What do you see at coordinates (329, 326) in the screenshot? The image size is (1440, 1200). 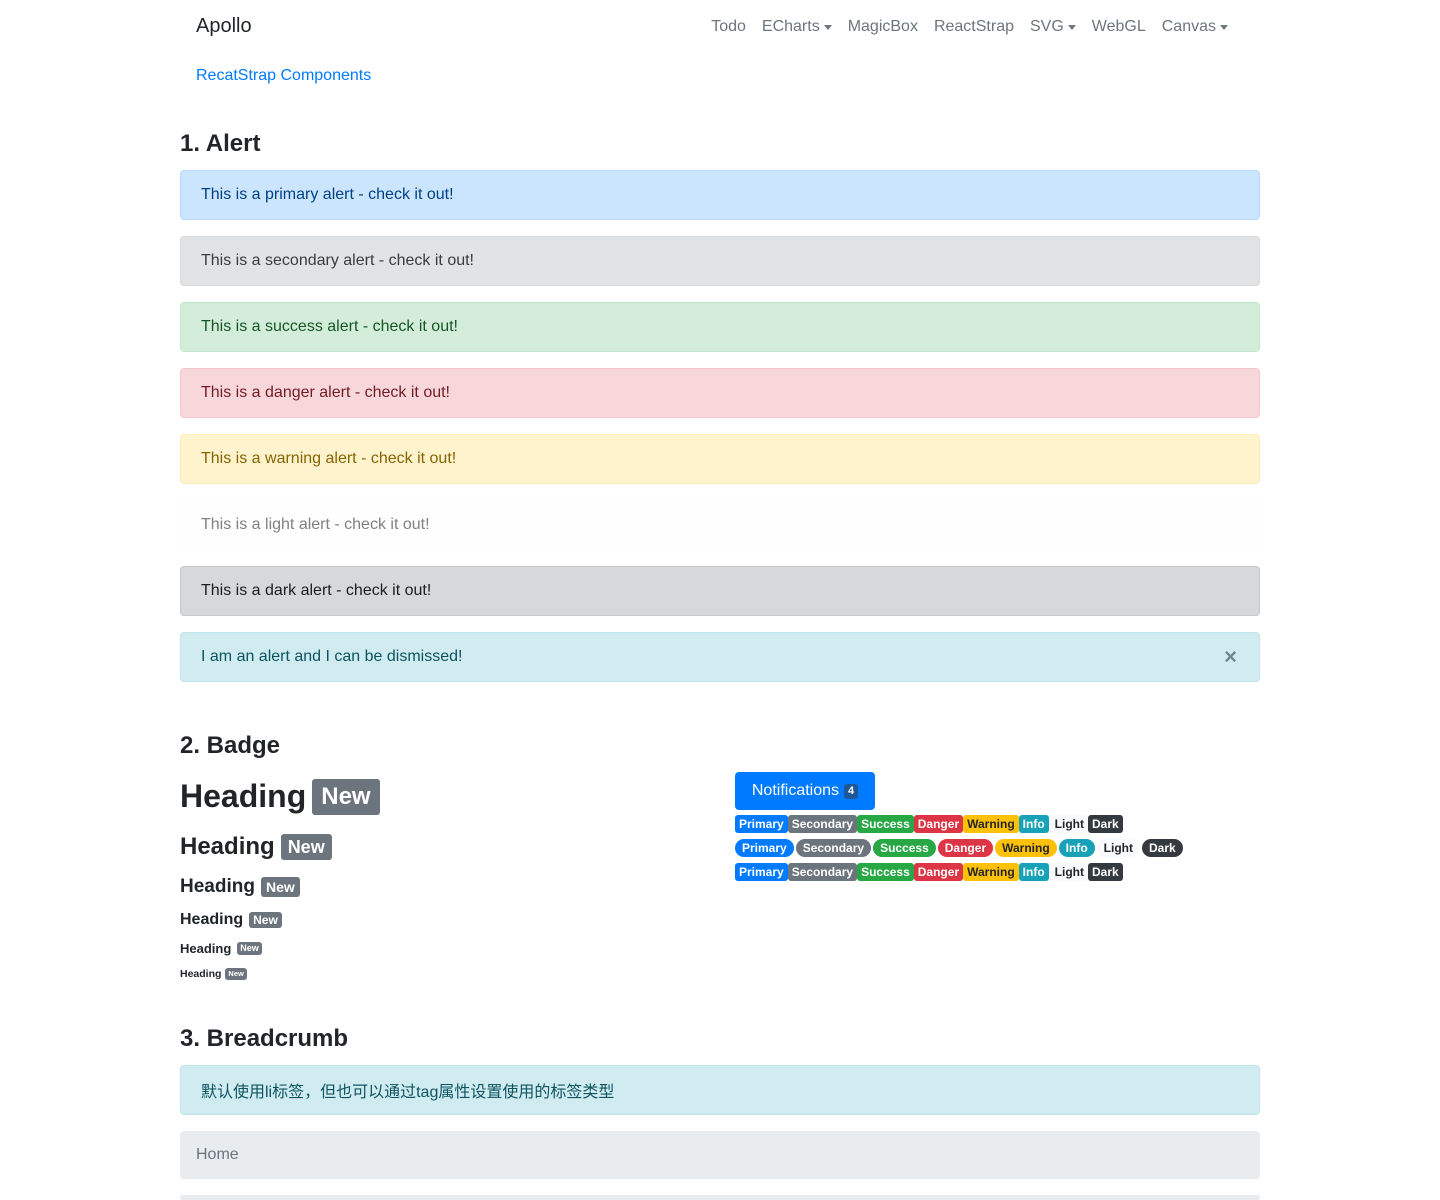 I see `alert-text: This is a success alert - check it out!` at bounding box center [329, 326].